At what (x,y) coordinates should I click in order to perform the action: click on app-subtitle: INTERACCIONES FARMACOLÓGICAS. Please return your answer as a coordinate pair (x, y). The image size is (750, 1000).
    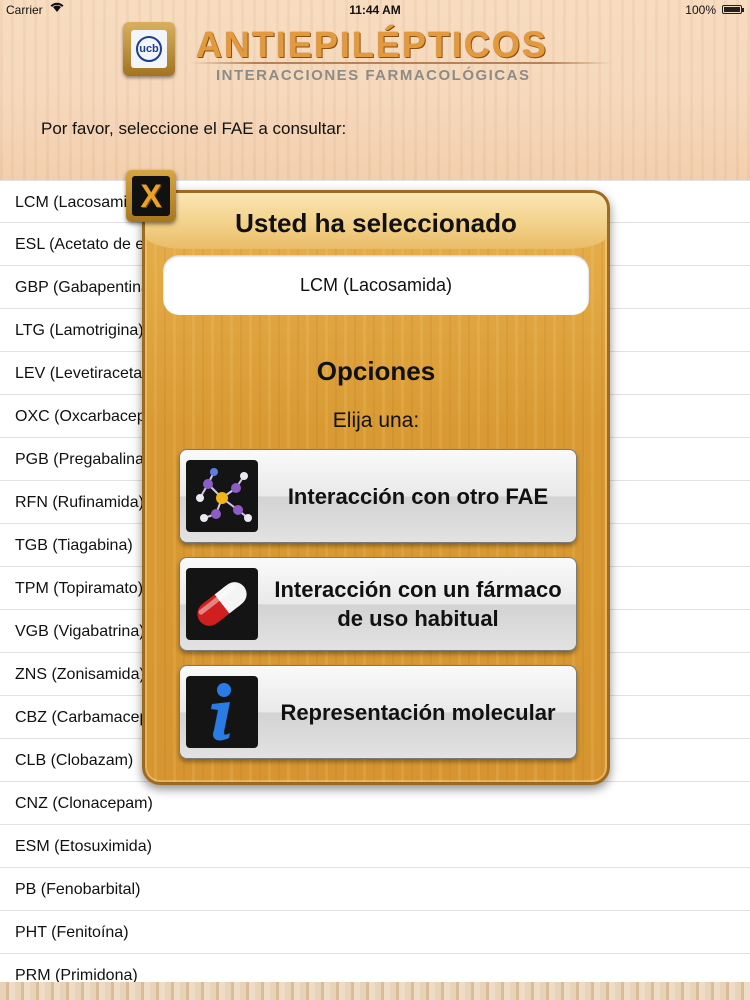
    Looking at the image, I should click on (373, 75).